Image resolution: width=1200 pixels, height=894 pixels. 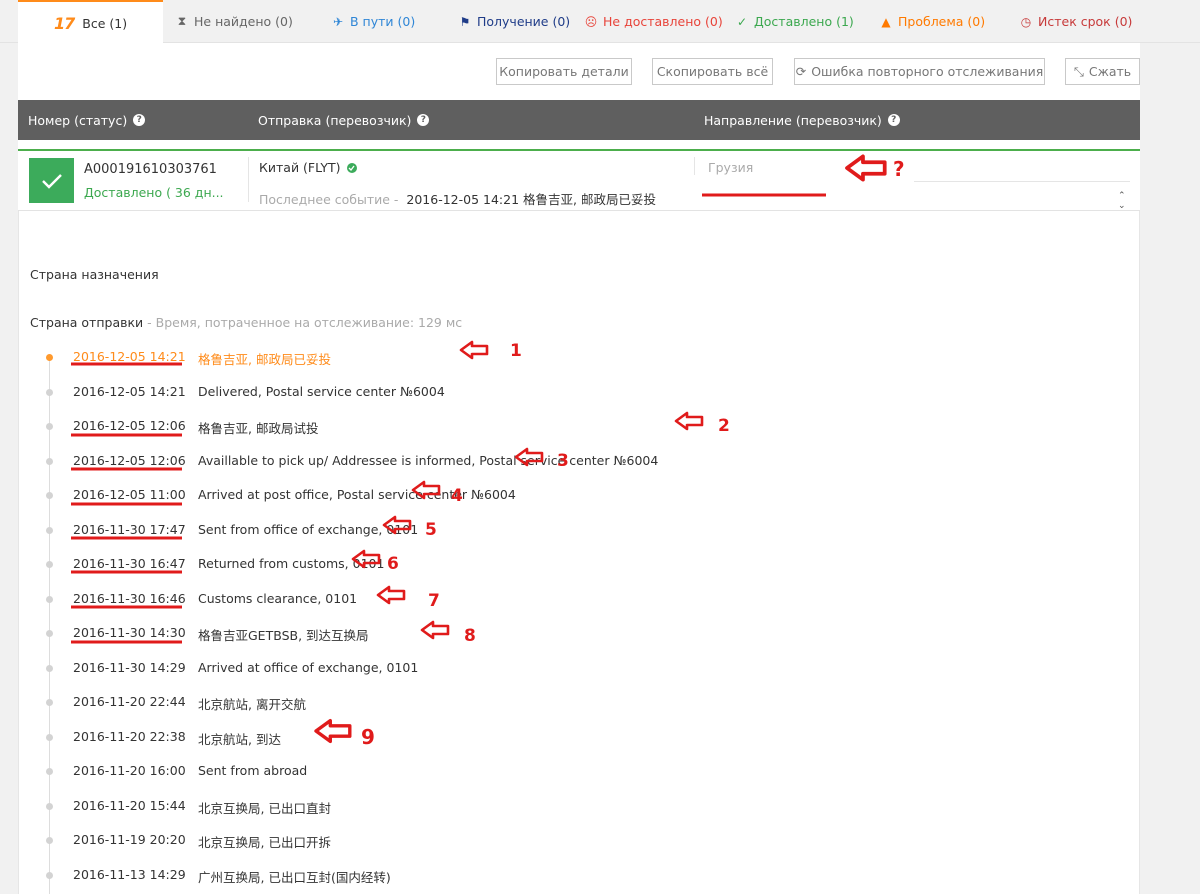 I want to click on tab-problem: ▲ Проблема (0), so click(x=932, y=21).